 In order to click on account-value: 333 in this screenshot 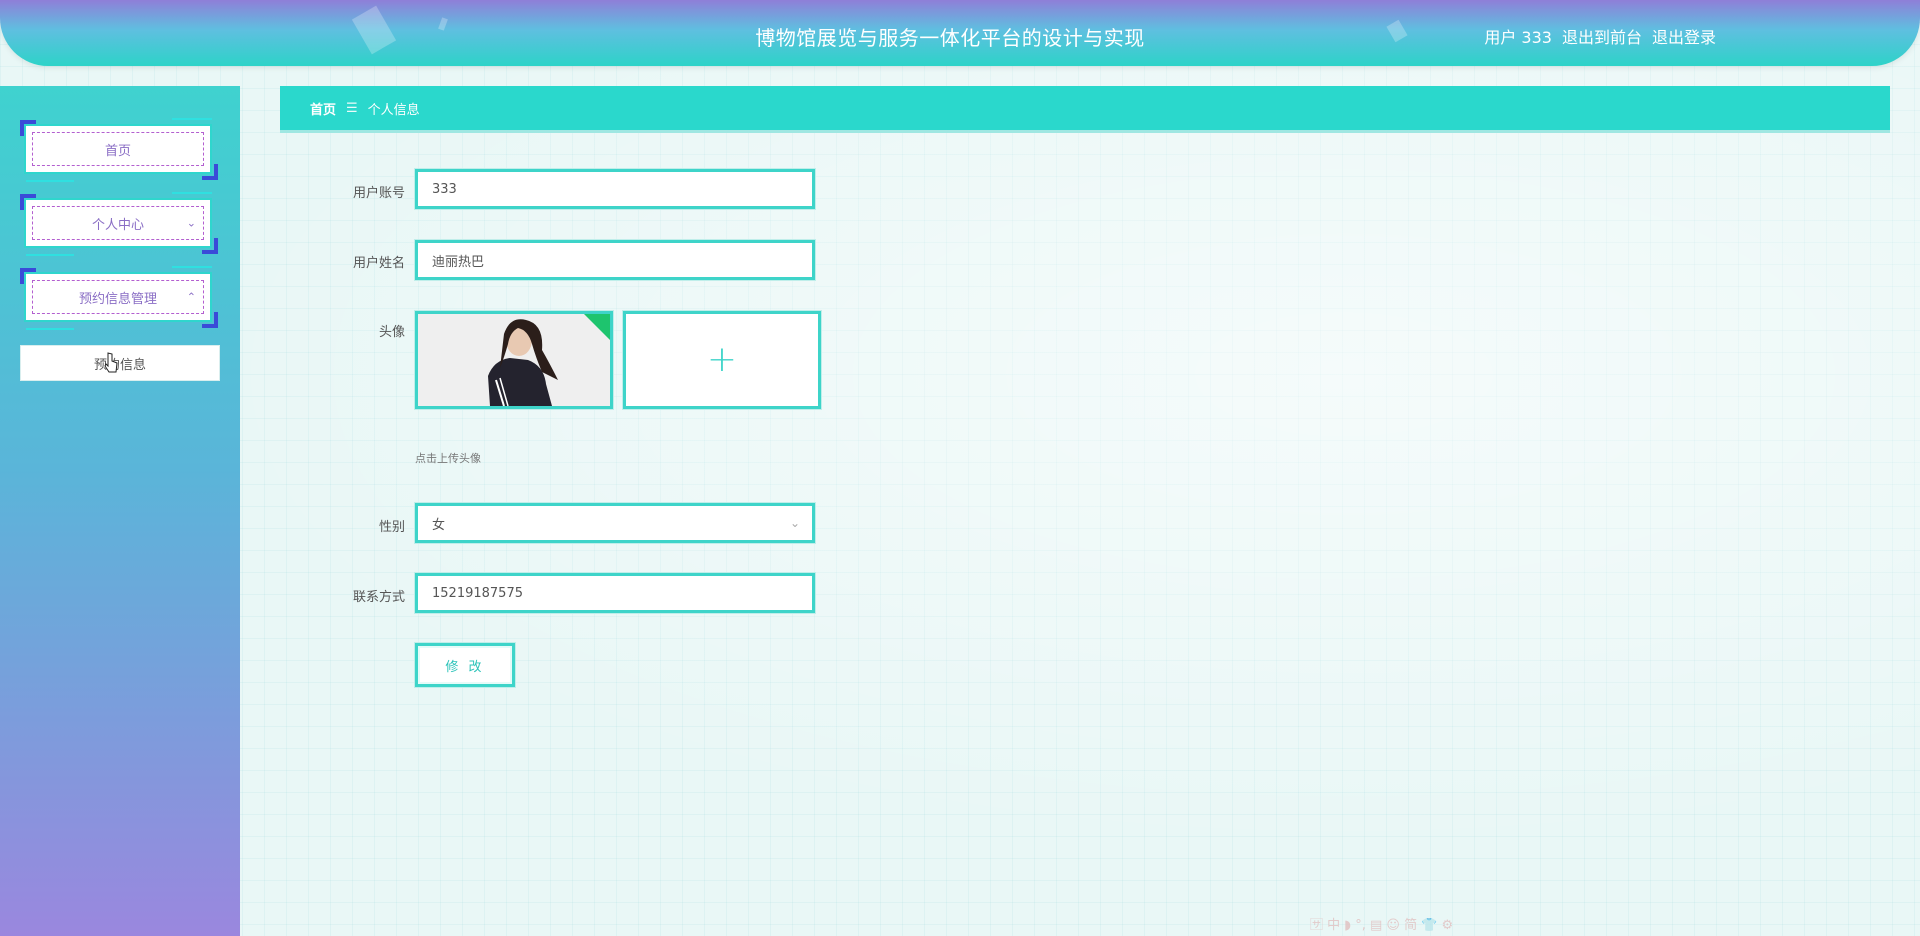, I will do `click(444, 189)`.